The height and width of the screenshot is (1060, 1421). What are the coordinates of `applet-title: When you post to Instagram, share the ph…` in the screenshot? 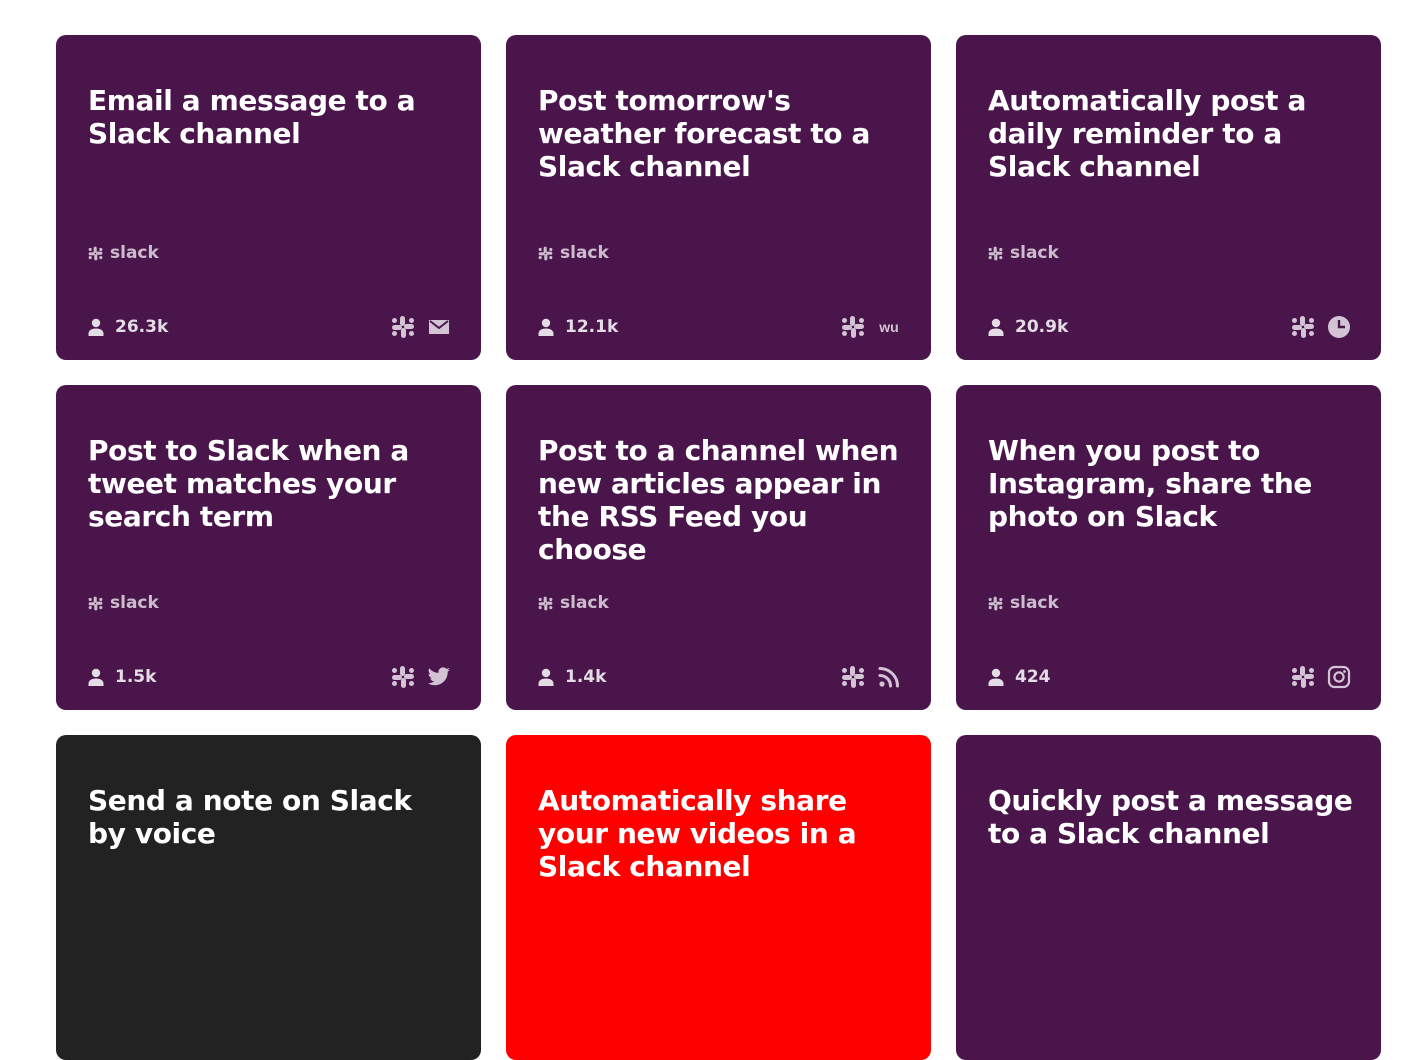 It's located at (1150, 483).